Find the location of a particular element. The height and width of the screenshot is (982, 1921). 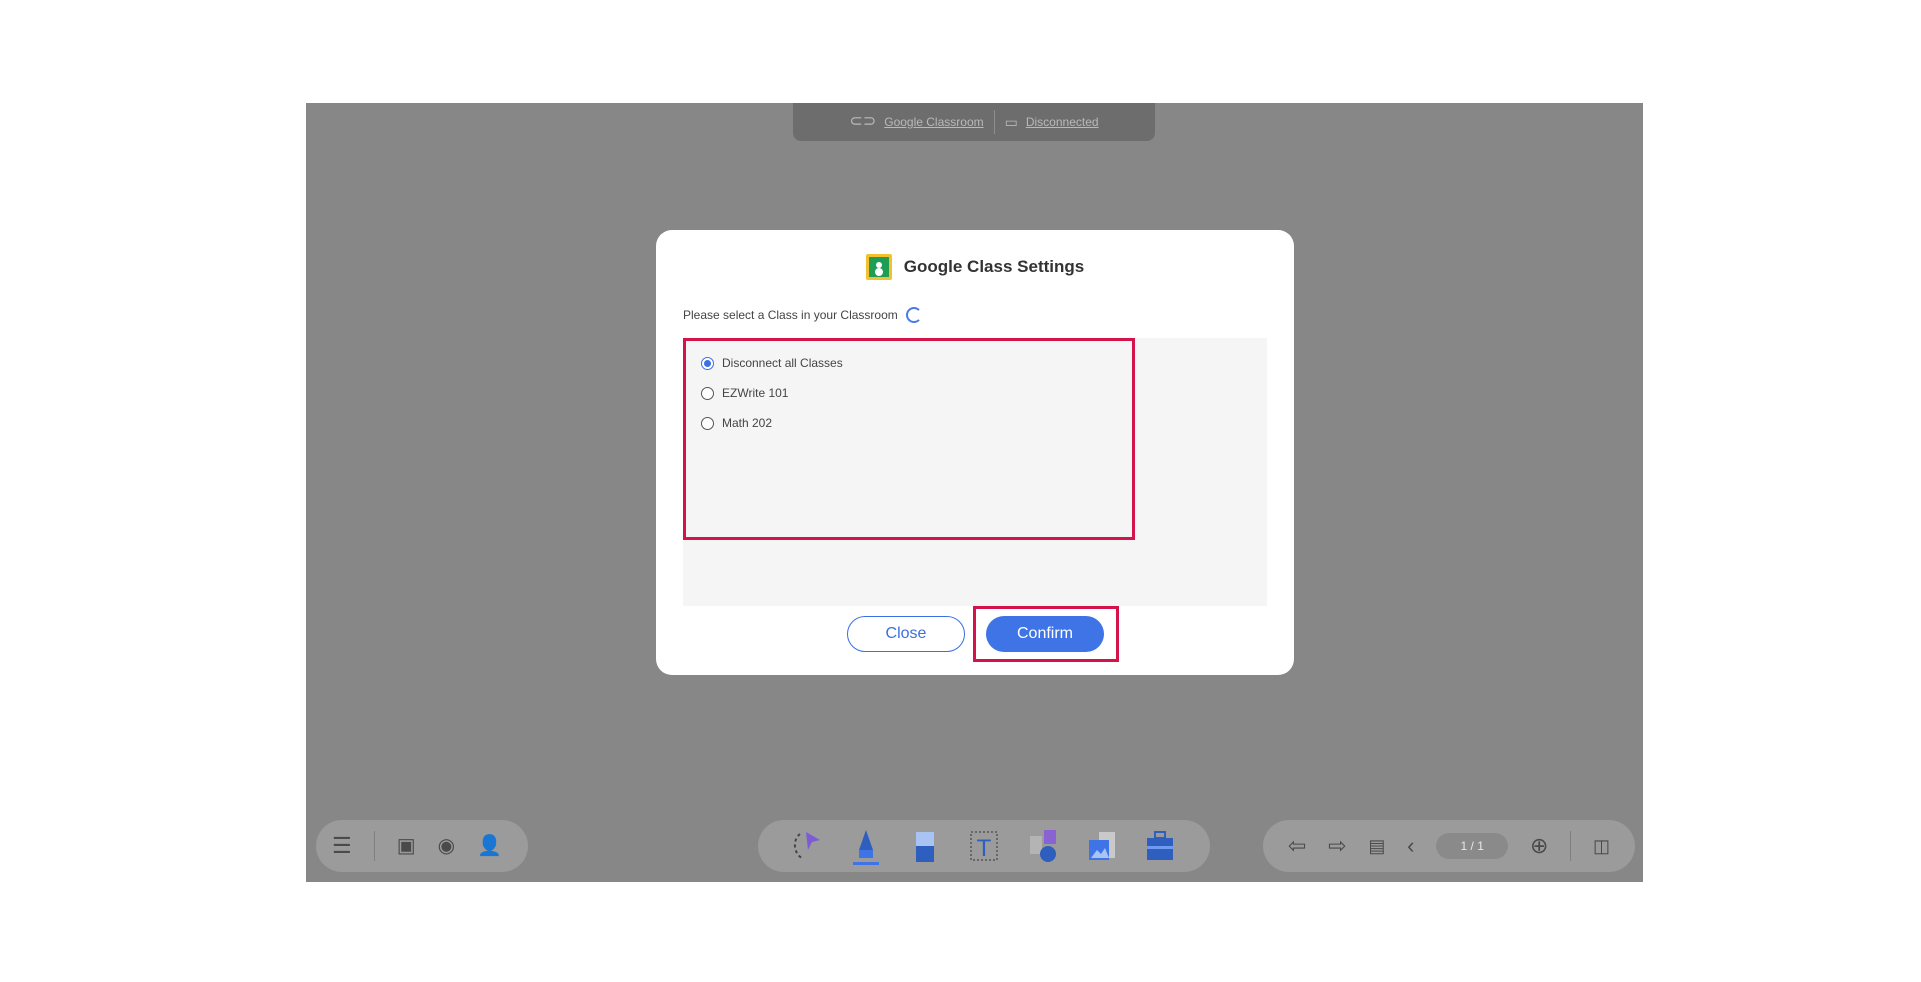

tools-toolbar: T is located at coordinates (984, 846).